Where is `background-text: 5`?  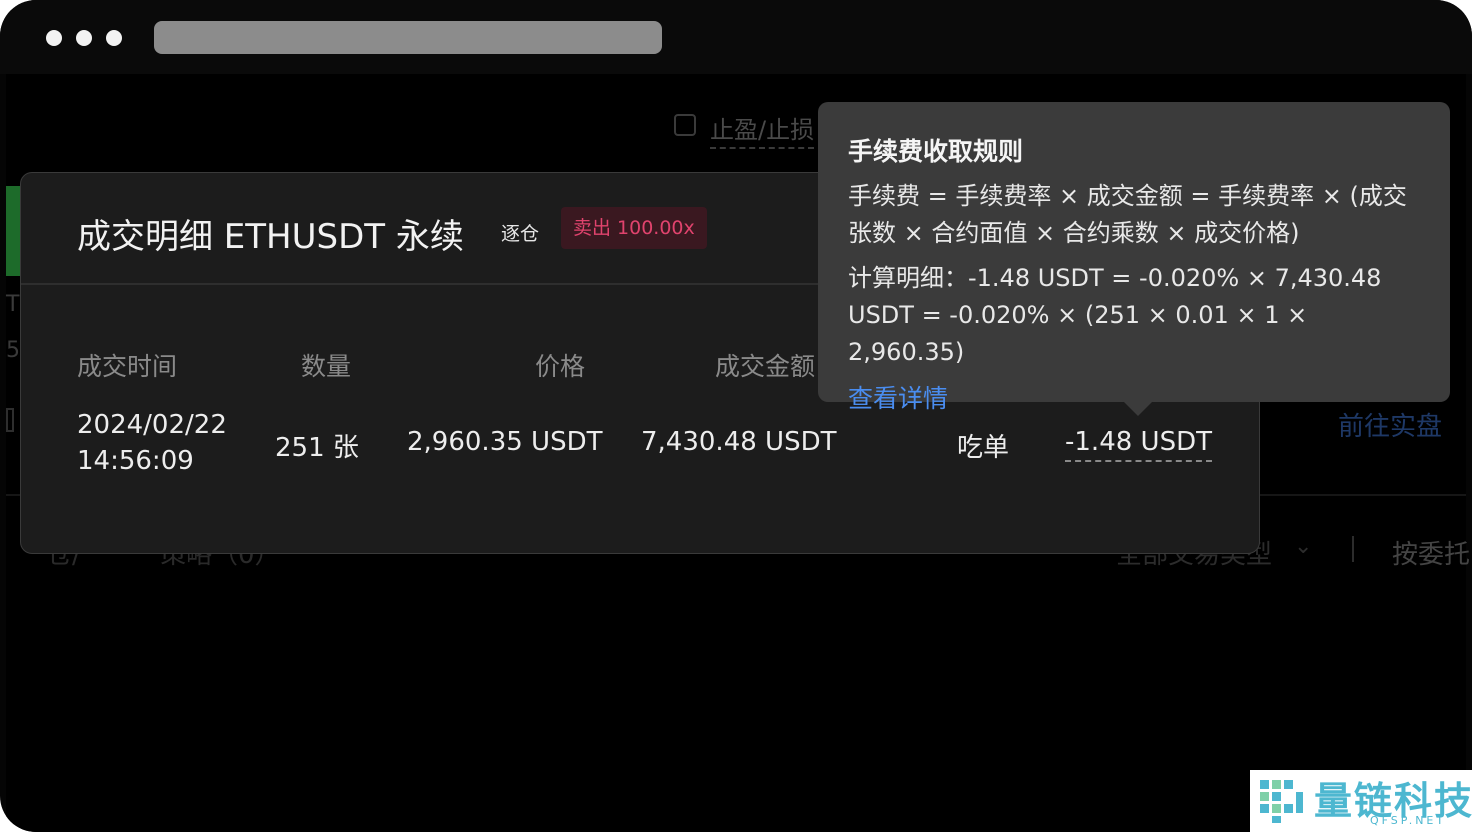
background-text: 5 is located at coordinates (13, 350).